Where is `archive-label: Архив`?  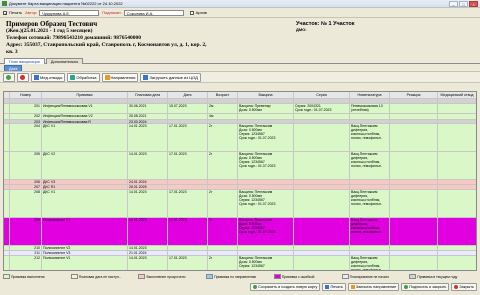
archive-label: Архив is located at coordinates (201, 12).